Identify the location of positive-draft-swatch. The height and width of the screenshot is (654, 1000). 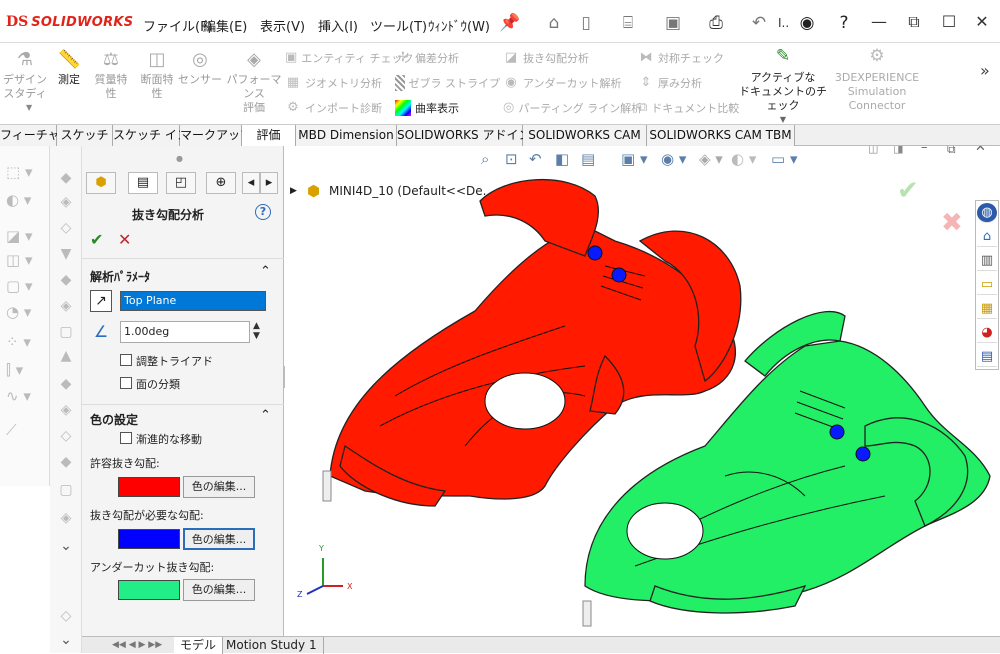
(149, 487).